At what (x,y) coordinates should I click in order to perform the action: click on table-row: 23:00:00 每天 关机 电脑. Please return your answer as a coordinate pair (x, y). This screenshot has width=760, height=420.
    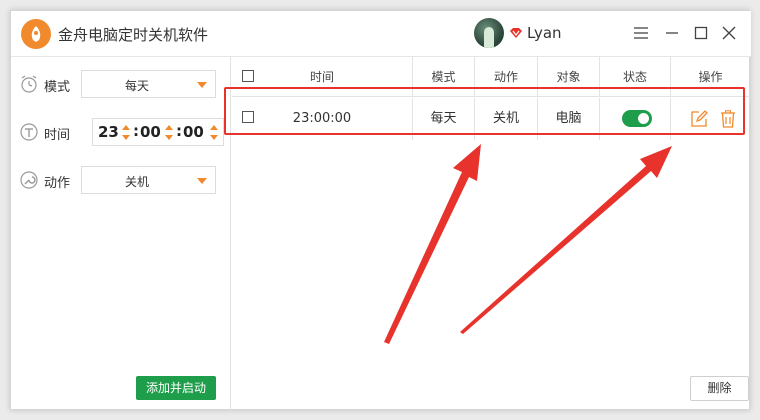
    Looking at the image, I should click on (491, 119).